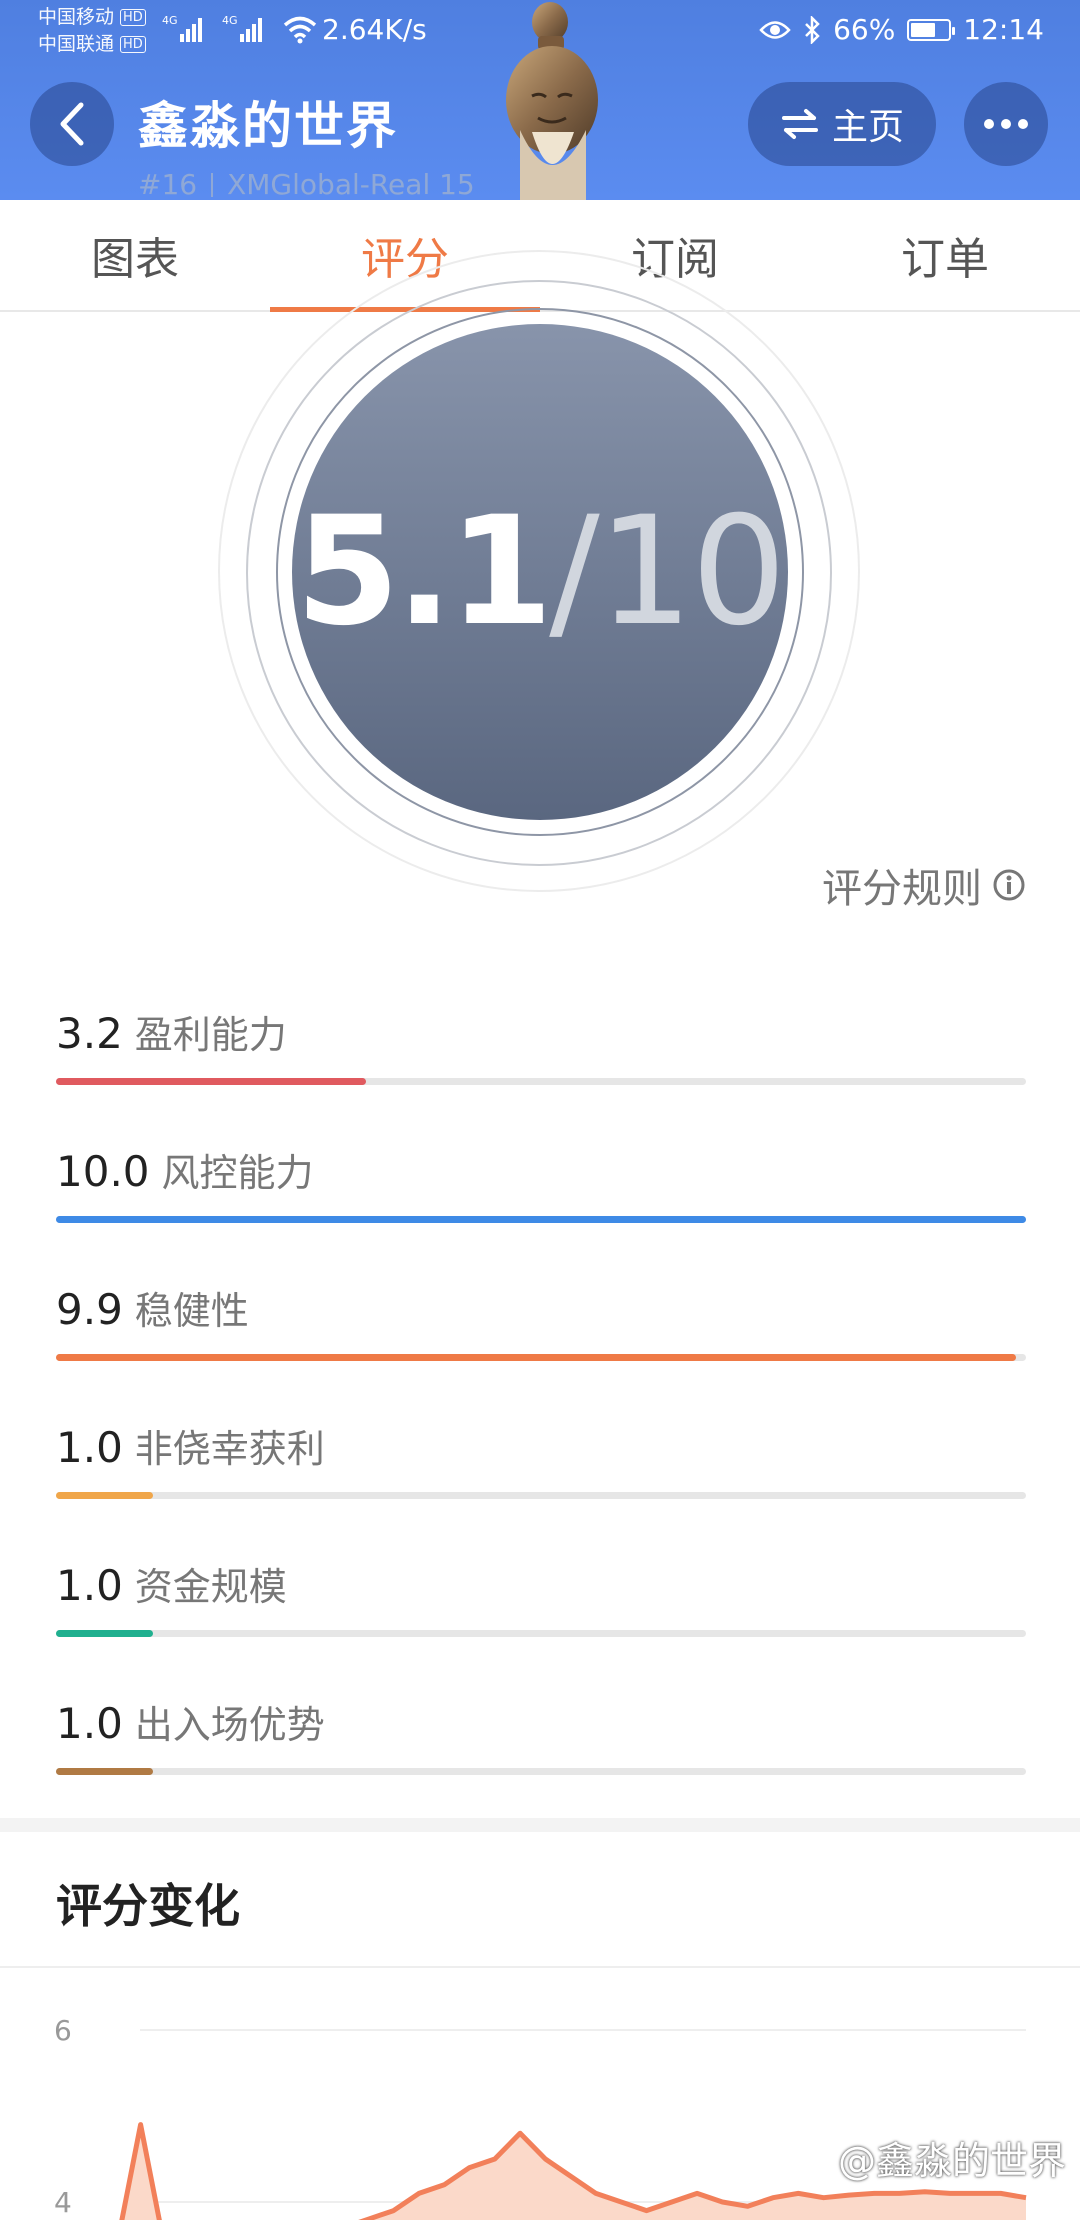 This screenshot has height=2220, width=1080. Describe the element at coordinates (931, 29) in the screenshot. I see `battery-icon` at that location.